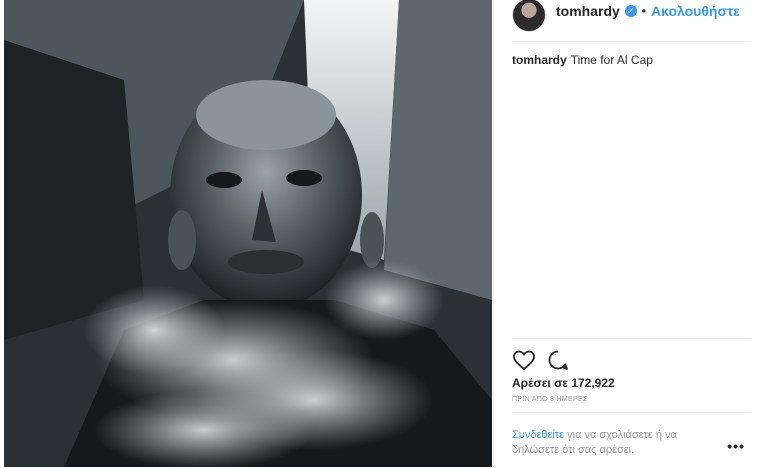  Describe the element at coordinates (539, 60) in the screenshot. I see `caption-username: tomhardy` at that location.